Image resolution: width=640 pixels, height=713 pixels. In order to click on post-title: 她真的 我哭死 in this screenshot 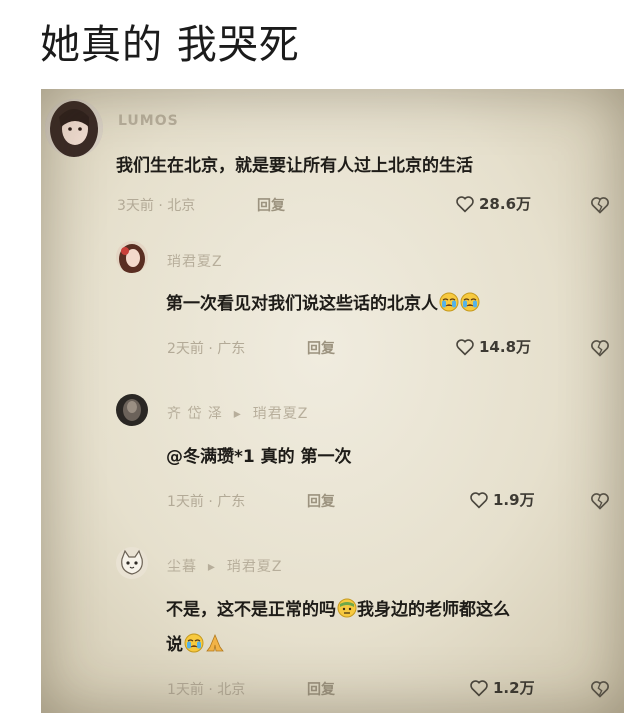, I will do `click(170, 45)`.